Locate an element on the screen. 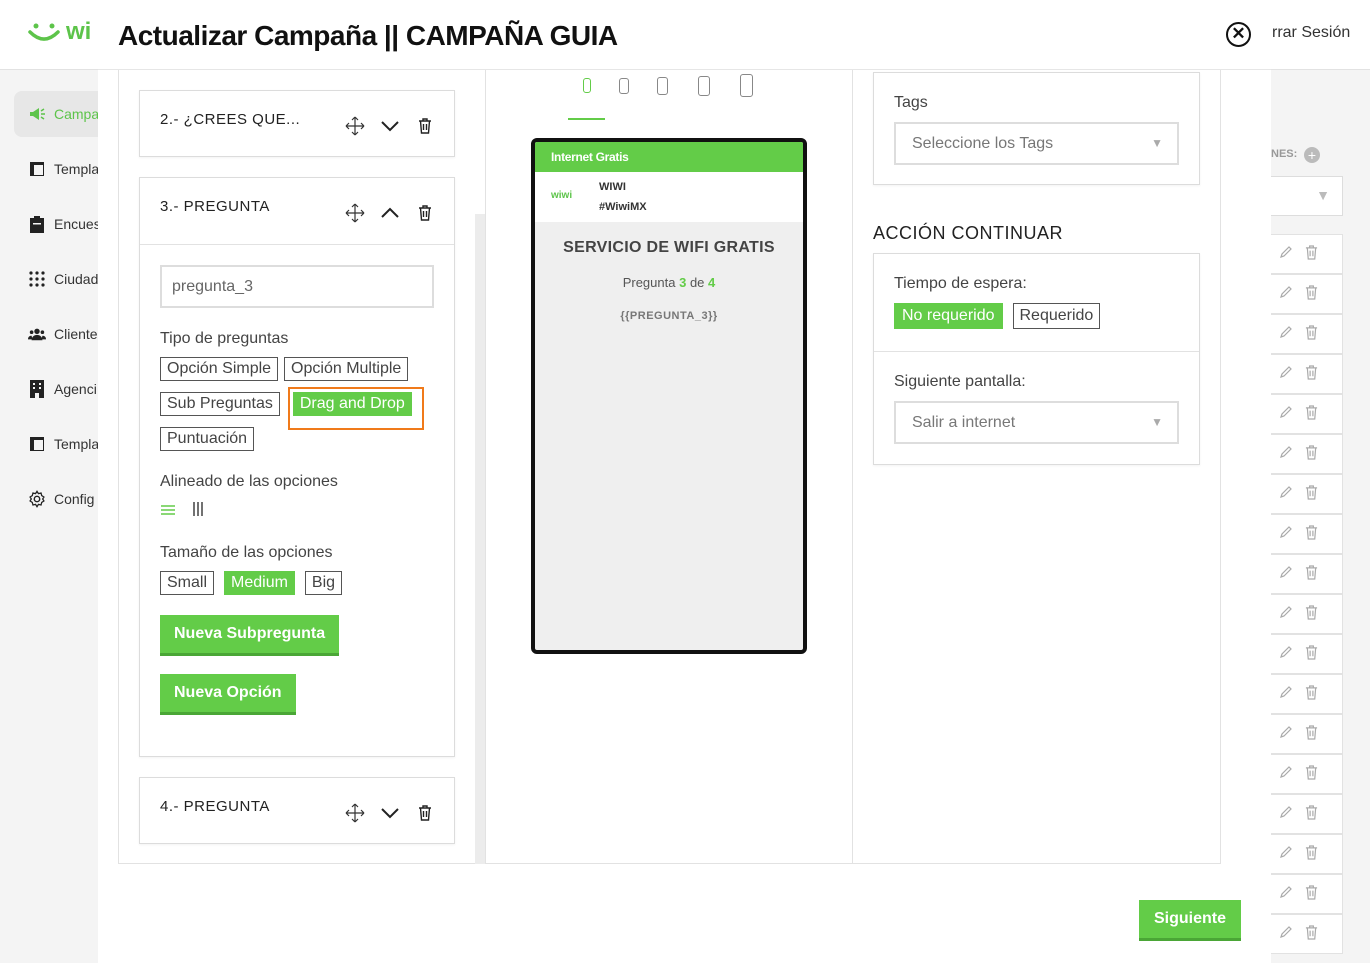 The image size is (1370, 963). new-subquestion-button: Nueva Subpregunta is located at coordinates (250, 634).